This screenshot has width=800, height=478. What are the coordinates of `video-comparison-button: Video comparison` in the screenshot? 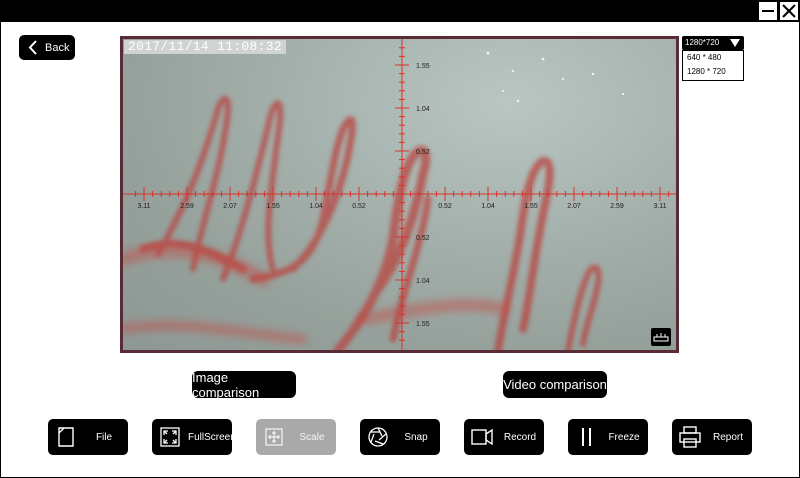 It's located at (555, 384).